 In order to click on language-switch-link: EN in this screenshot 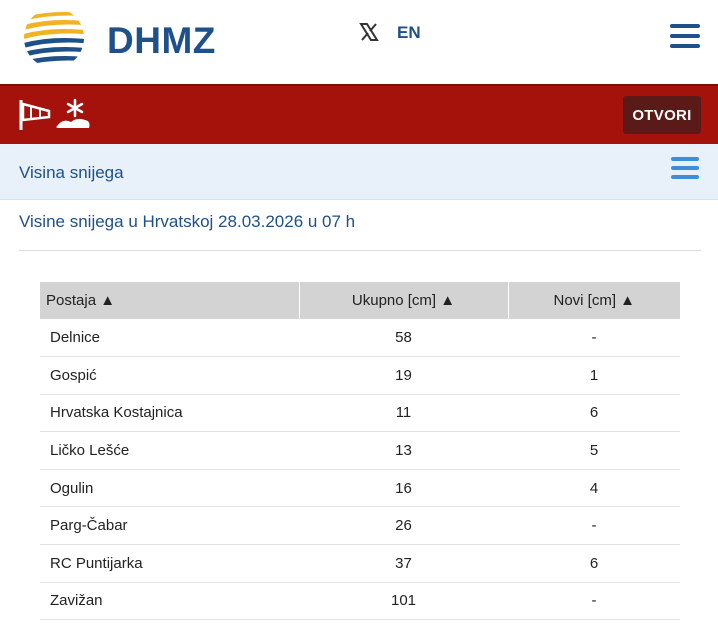, I will do `click(409, 33)`.